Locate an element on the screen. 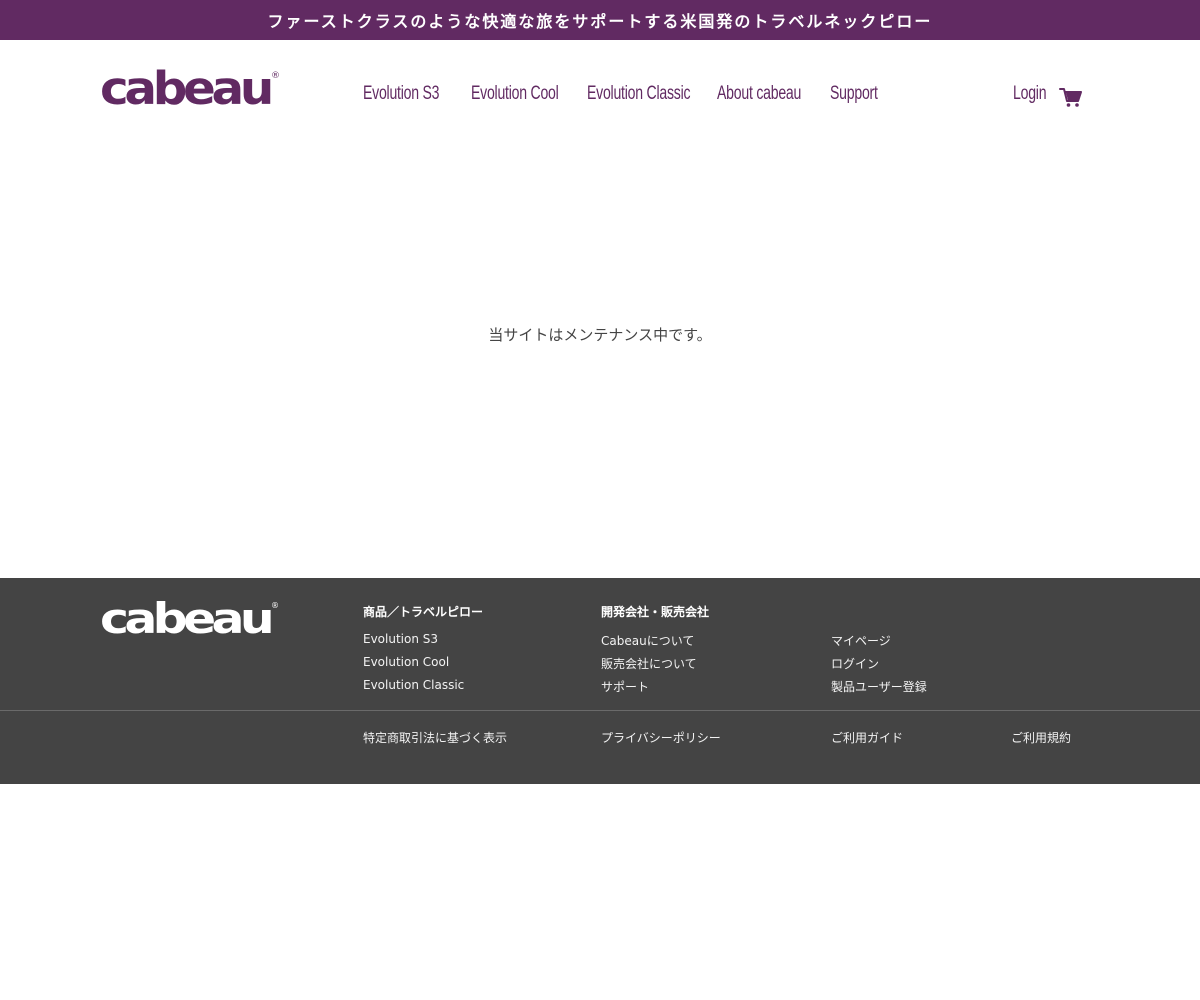 The width and height of the screenshot is (1200, 1000). header-logo: cabeau ® is located at coordinates (190, 88).